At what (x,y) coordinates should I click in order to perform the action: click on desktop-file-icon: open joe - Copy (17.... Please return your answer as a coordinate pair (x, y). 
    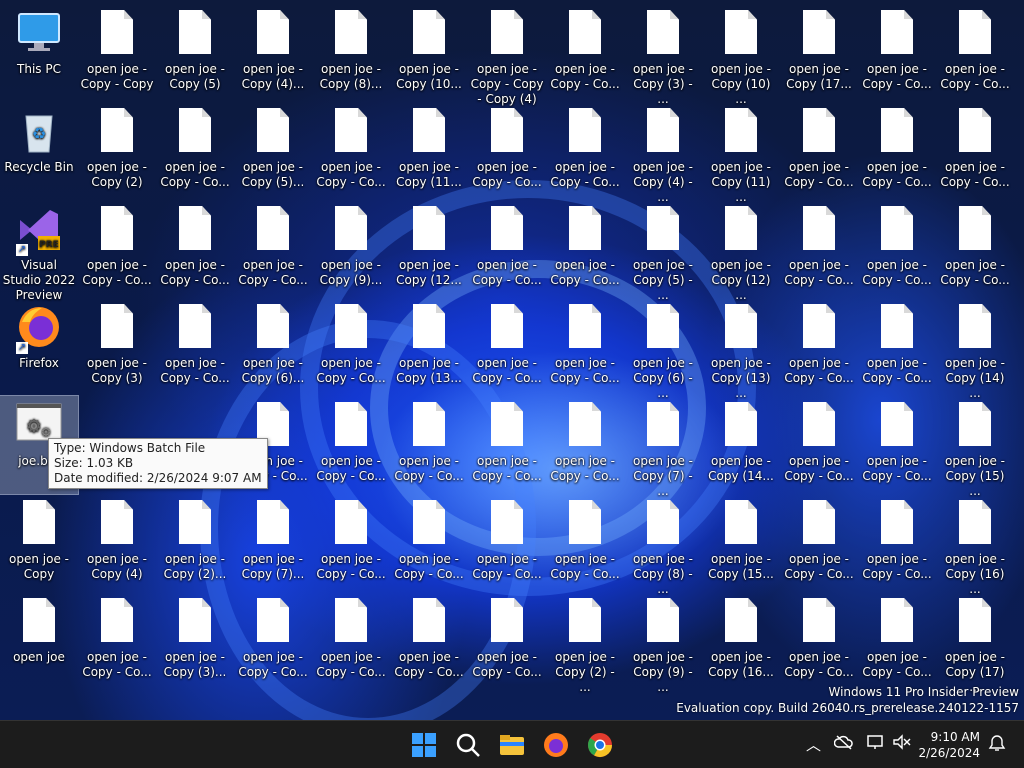
    Looking at the image, I should click on (819, 53).